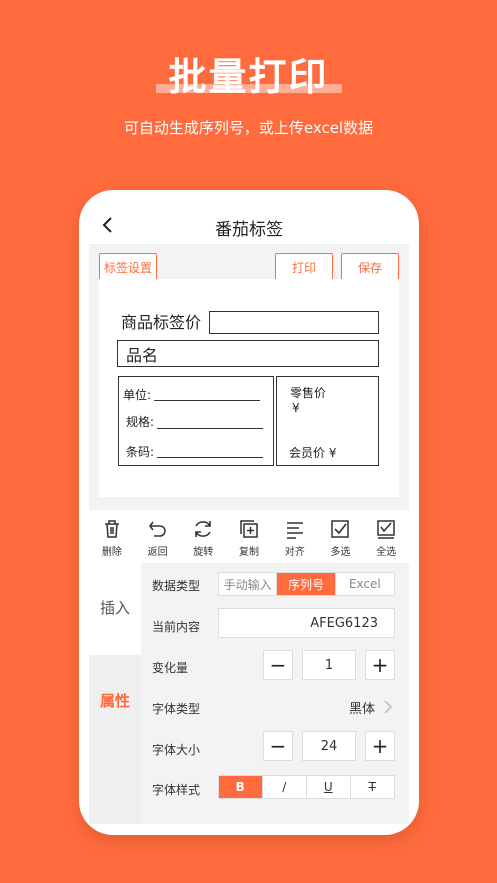 This screenshot has height=883, width=497. Describe the element at coordinates (210, 457) in the screenshot. I see `barcode-line` at that location.